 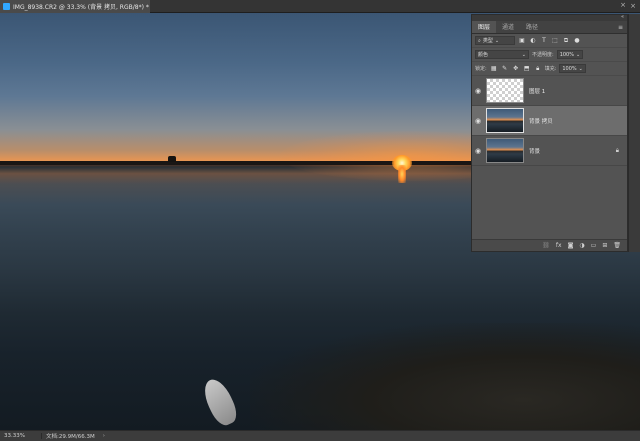 What do you see at coordinates (634, 133) in the screenshot?
I see `right-toolbar-strip` at bounding box center [634, 133].